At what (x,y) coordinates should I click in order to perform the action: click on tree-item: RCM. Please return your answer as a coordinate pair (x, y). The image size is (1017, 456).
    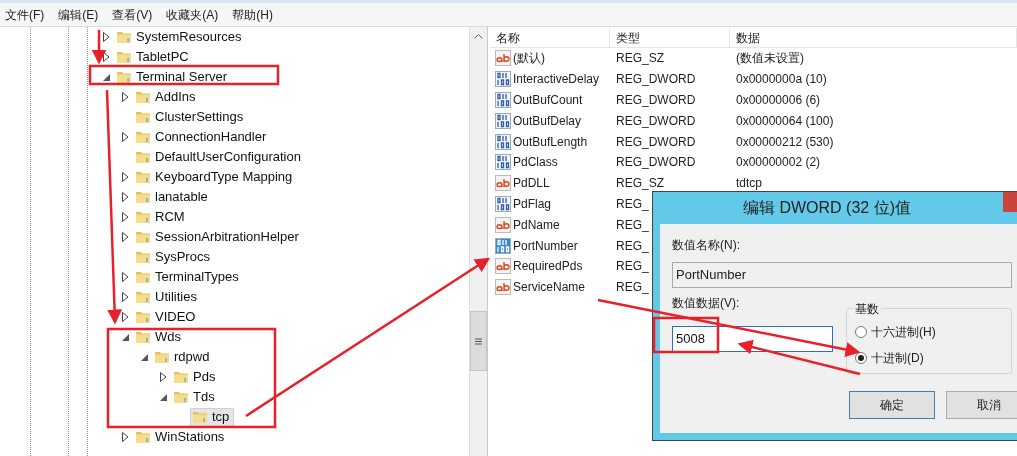
    Looking at the image, I should click on (161, 217).